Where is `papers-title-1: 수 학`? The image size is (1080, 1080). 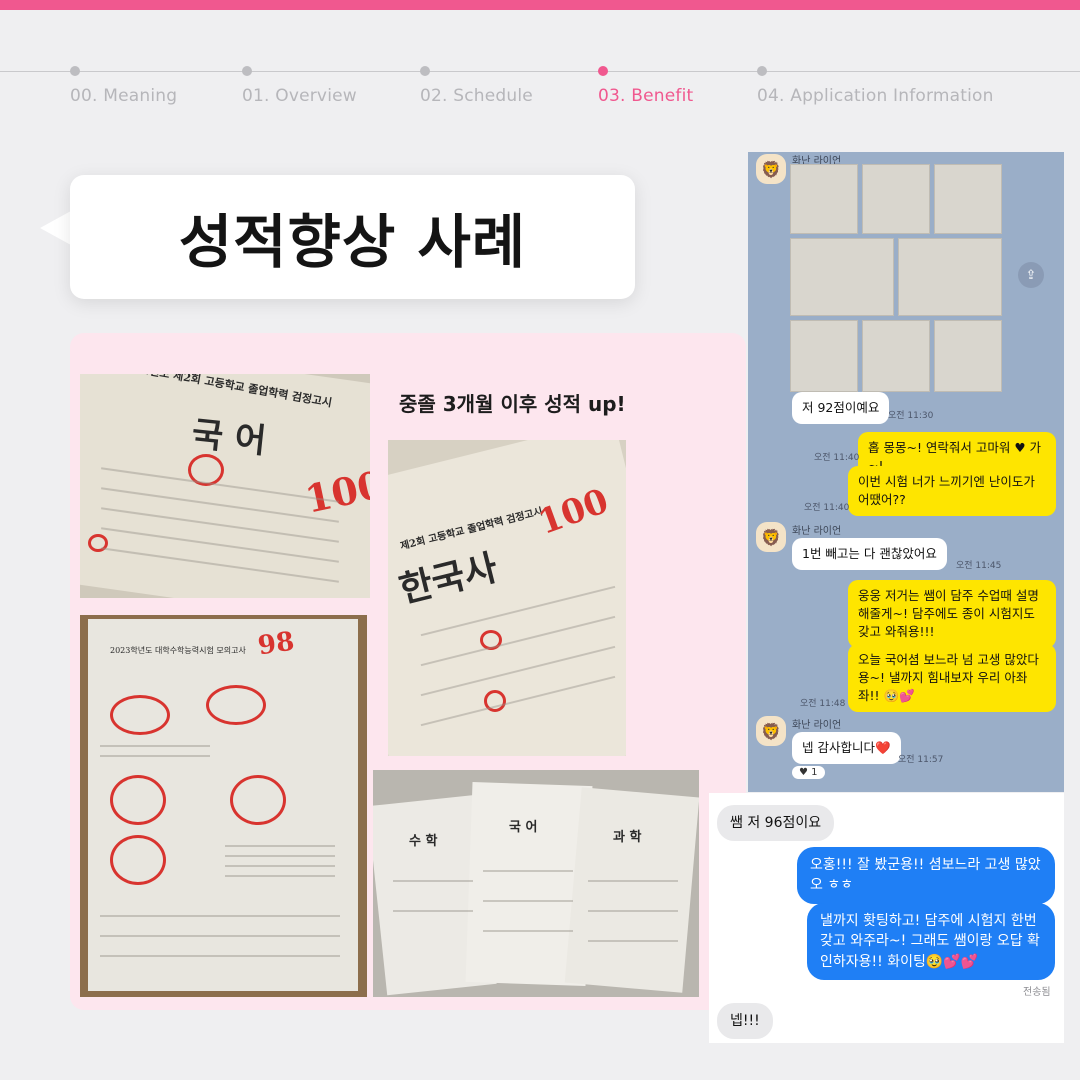
papers-title-1: 수 학 is located at coordinates (423, 841).